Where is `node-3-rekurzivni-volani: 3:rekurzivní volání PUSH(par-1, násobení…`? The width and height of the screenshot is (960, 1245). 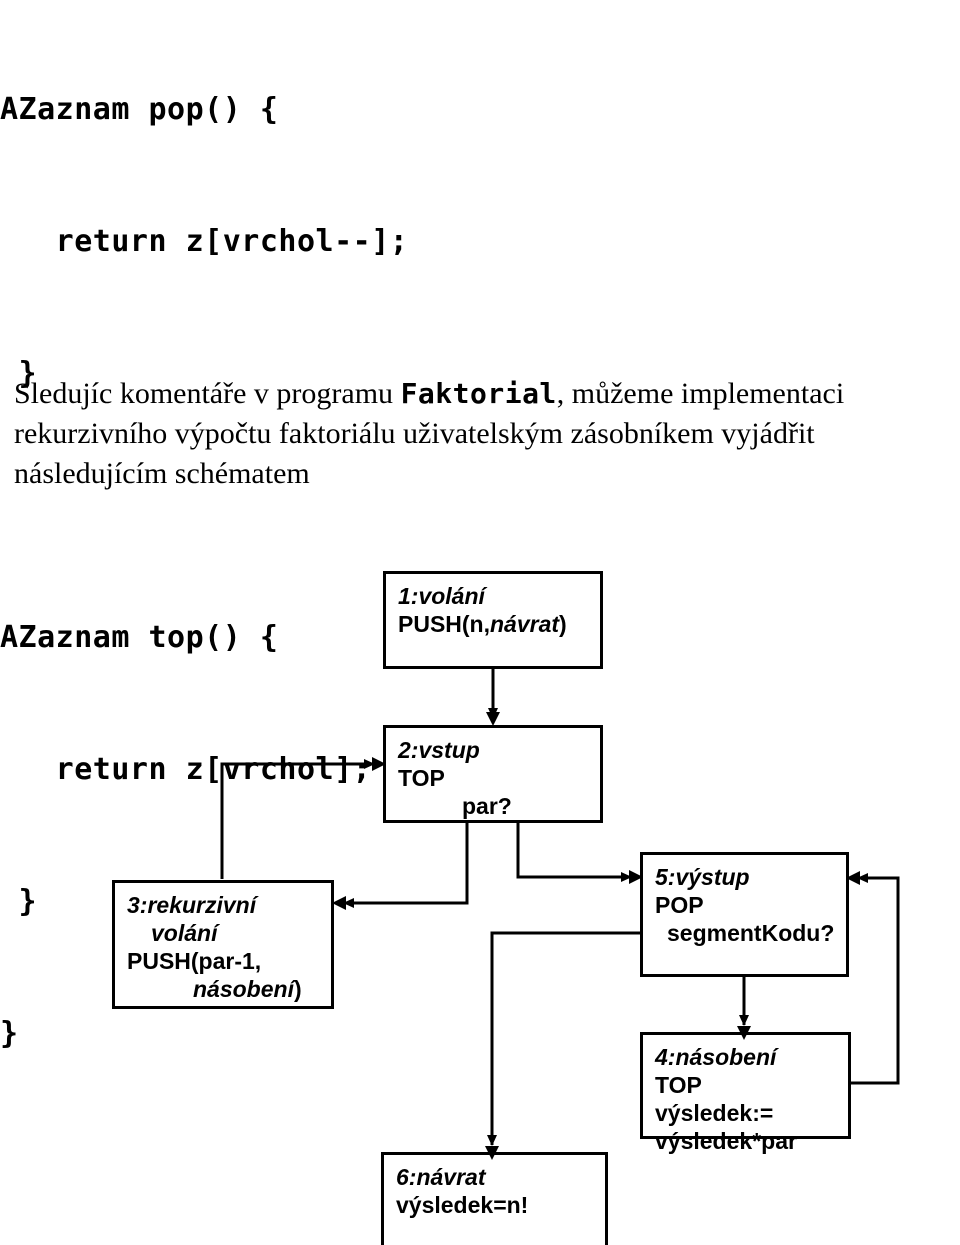
node-3-rekurzivni-volani: 3:rekurzivní volání PUSH(par-1, násobení… is located at coordinates (223, 944).